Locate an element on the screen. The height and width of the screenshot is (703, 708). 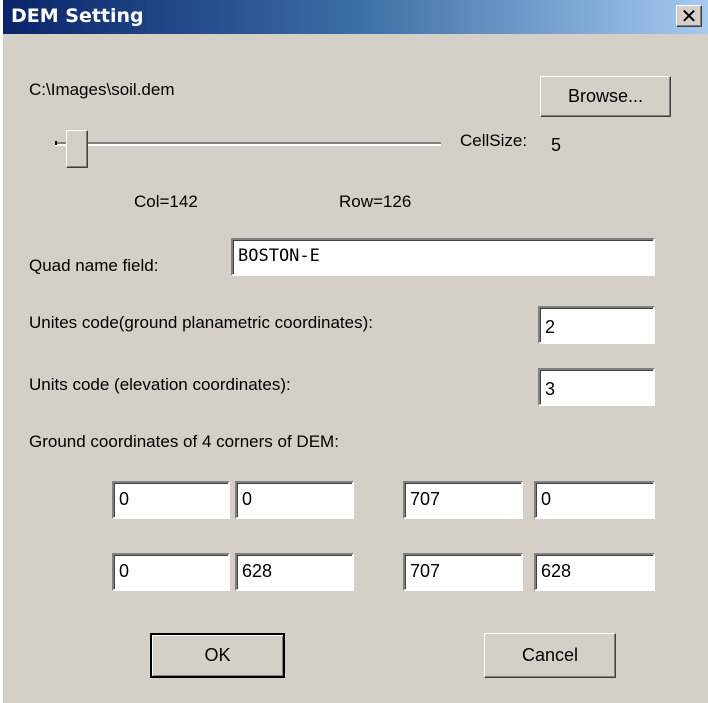
elevation-units-label: Units code (elevation coordinates): is located at coordinates (160, 384).